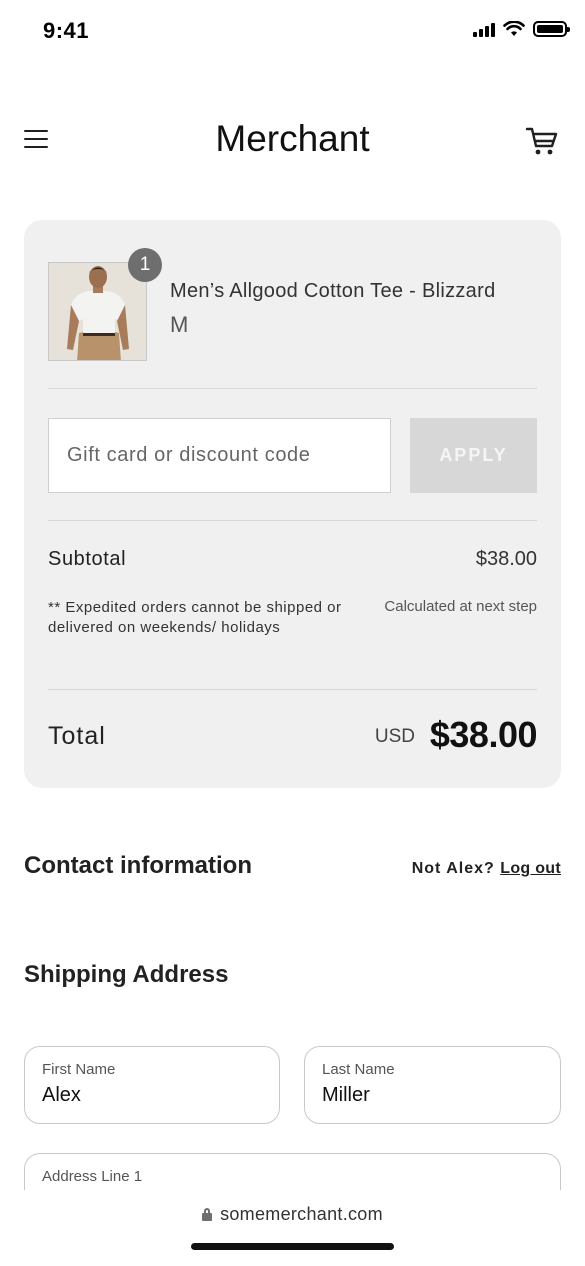 The height and width of the screenshot is (1266, 585). What do you see at coordinates (92, 1176) in the screenshot?
I see `address-line-1-label: Address Line 1` at bounding box center [92, 1176].